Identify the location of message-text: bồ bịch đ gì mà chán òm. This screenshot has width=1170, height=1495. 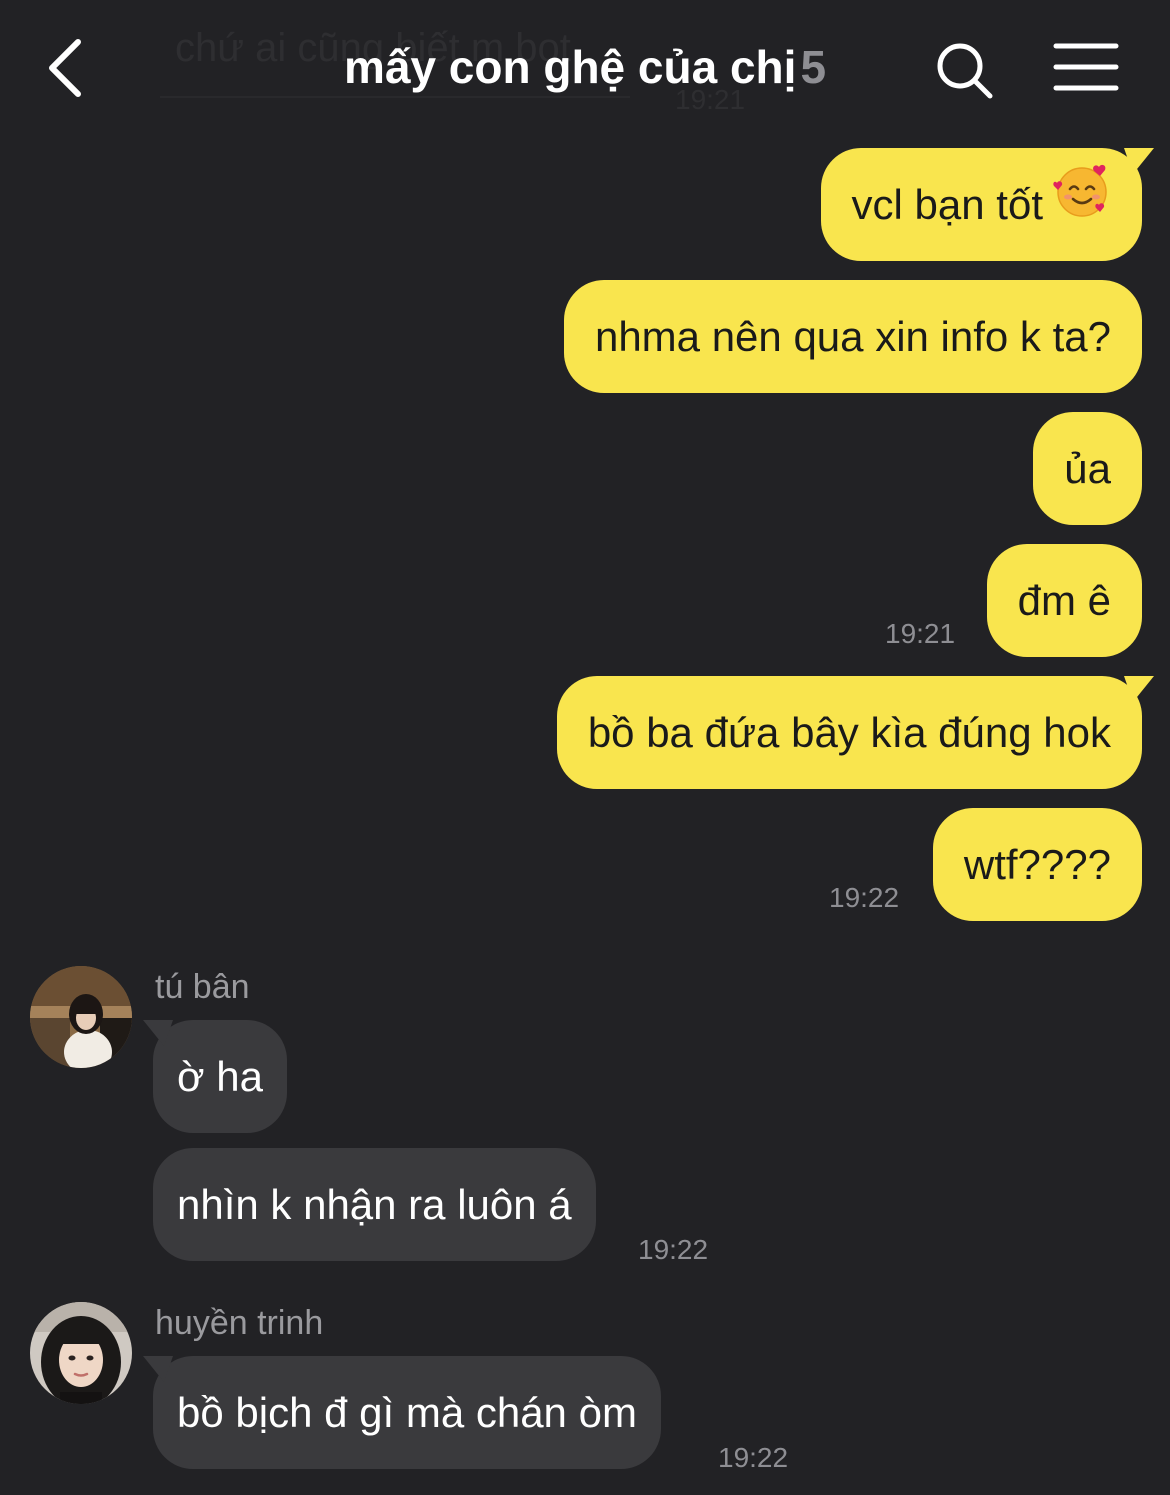
(407, 1412).